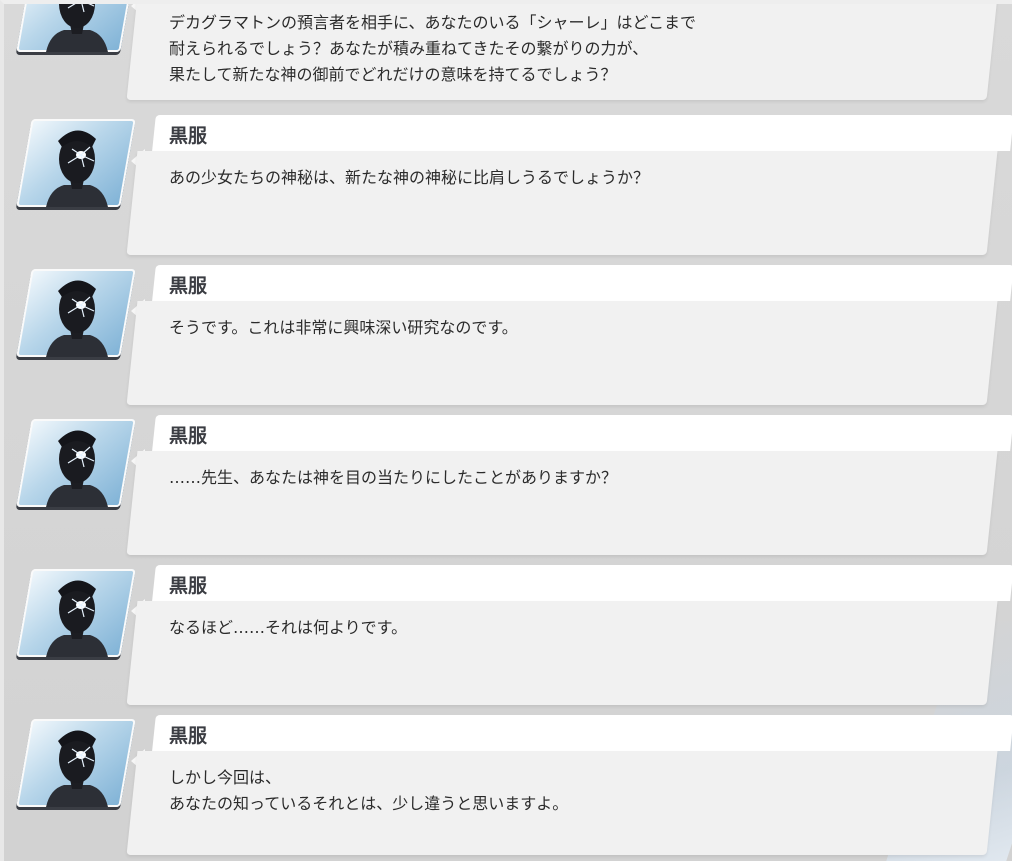 Image resolution: width=1012 pixels, height=861 pixels. Describe the element at coordinates (369, 803) in the screenshot. I see `message-line: あなたの知っているそれとは、少し違うと思いますよ。` at that location.